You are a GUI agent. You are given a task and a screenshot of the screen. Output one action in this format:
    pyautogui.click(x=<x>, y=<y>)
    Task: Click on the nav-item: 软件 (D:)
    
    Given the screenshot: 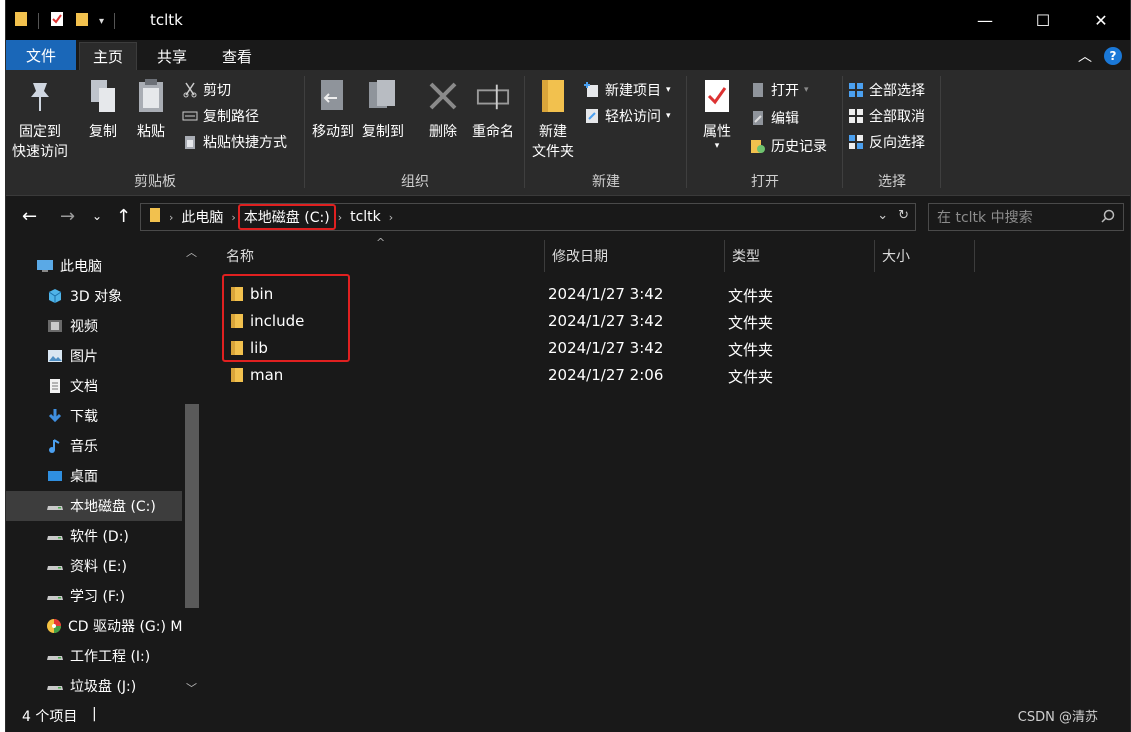 What is the action you would take?
    pyautogui.click(x=94, y=536)
    